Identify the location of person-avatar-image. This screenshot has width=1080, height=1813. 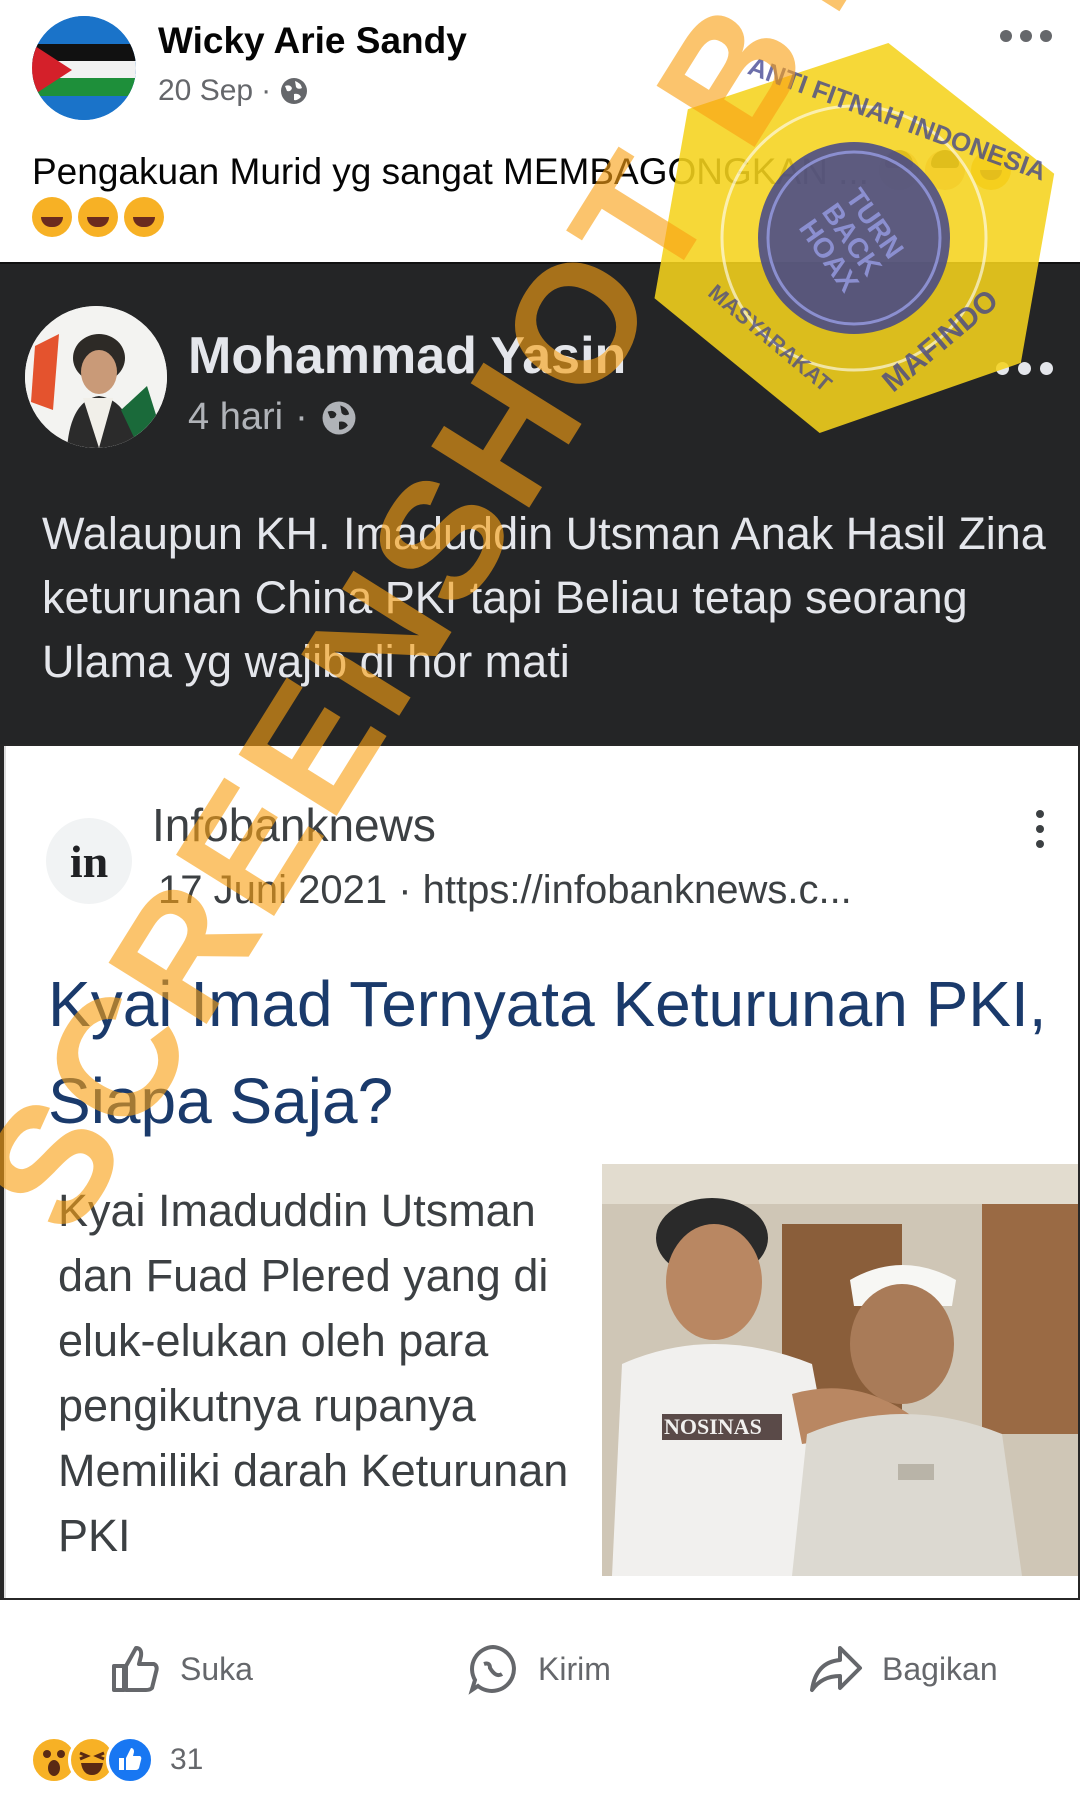
(96, 377).